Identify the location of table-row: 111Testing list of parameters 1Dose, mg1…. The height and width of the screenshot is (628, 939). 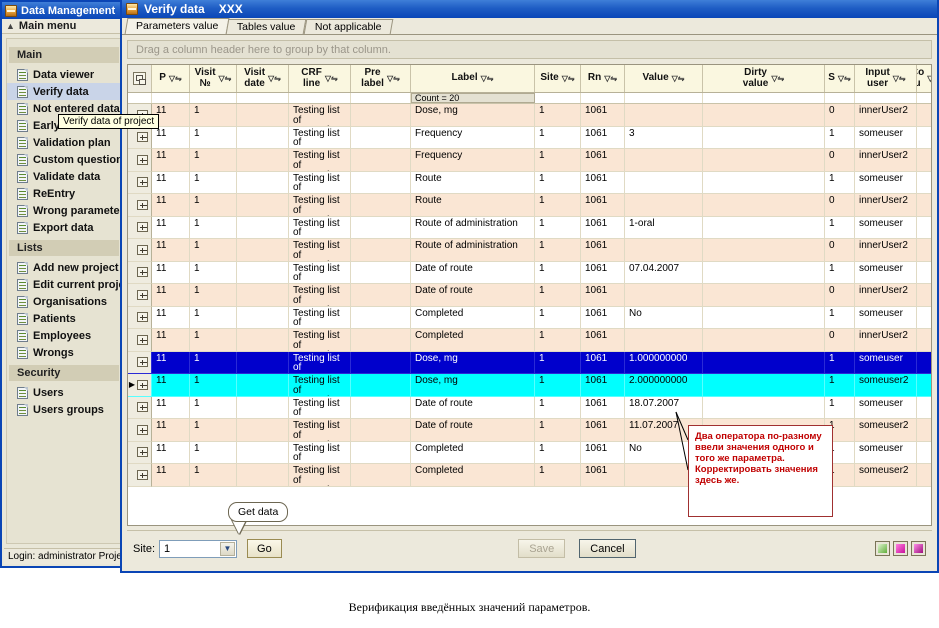
(529, 115).